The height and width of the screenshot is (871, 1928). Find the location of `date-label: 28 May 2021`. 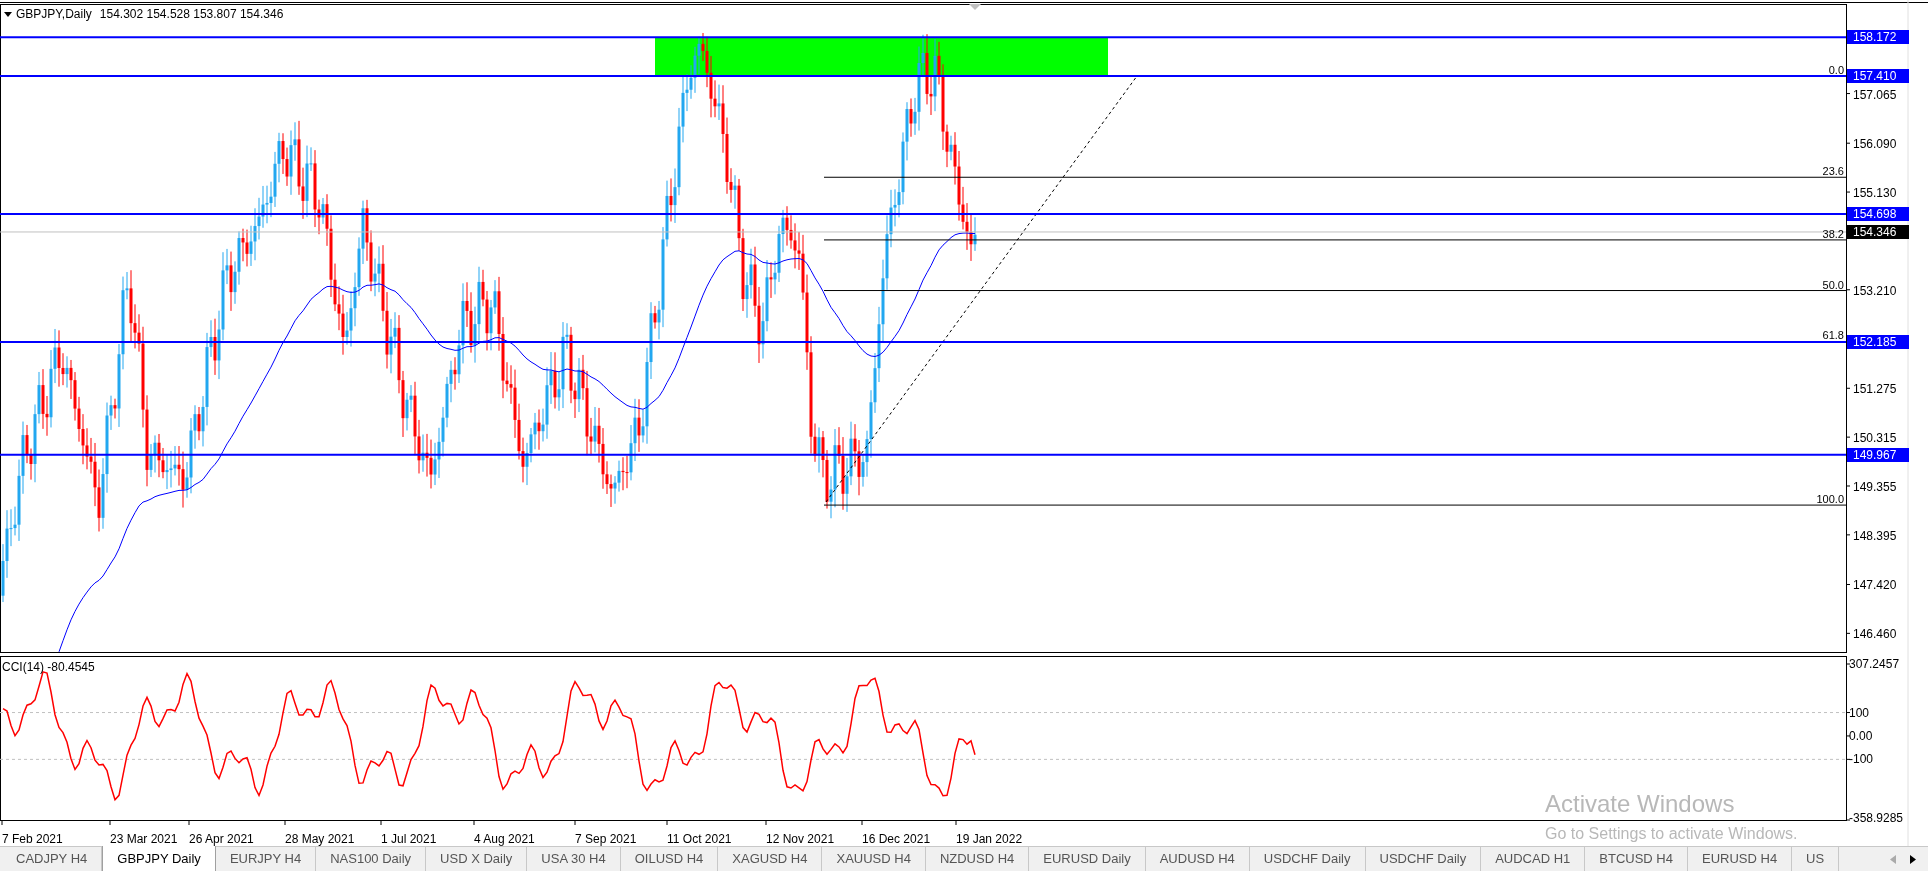

date-label: 28 May 2021 is located at coordinates (320, 839).